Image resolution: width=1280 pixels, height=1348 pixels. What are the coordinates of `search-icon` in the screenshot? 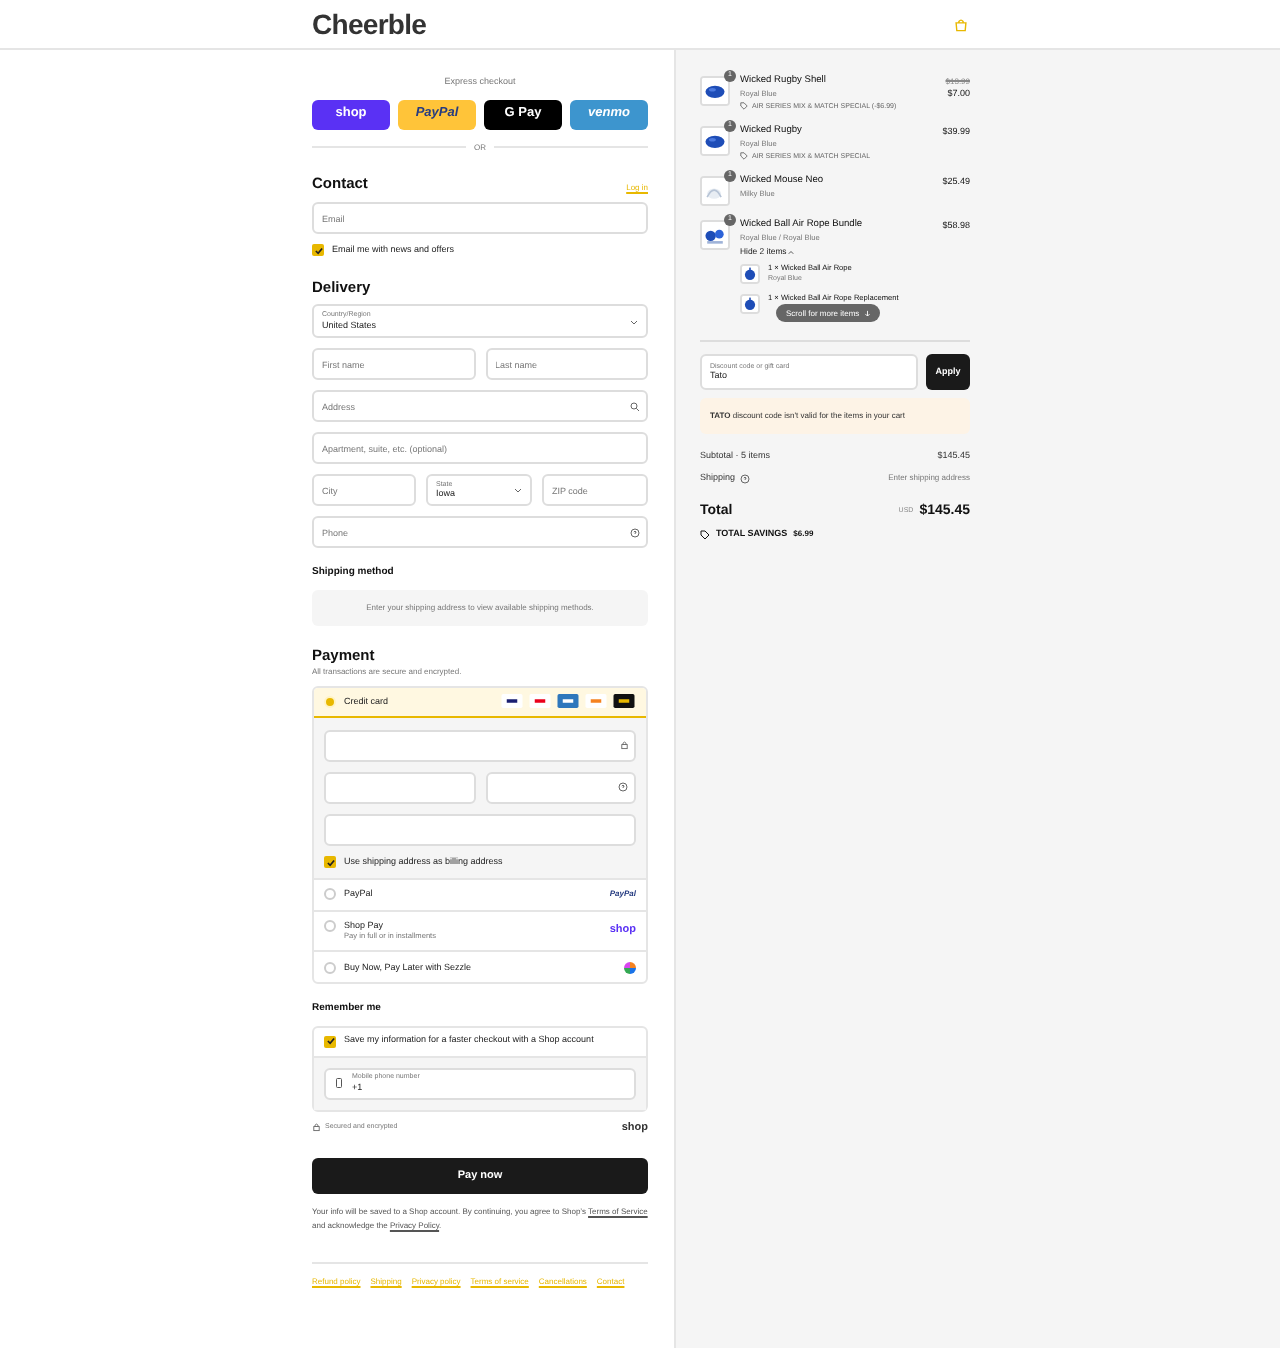 It's located at (635, 406).